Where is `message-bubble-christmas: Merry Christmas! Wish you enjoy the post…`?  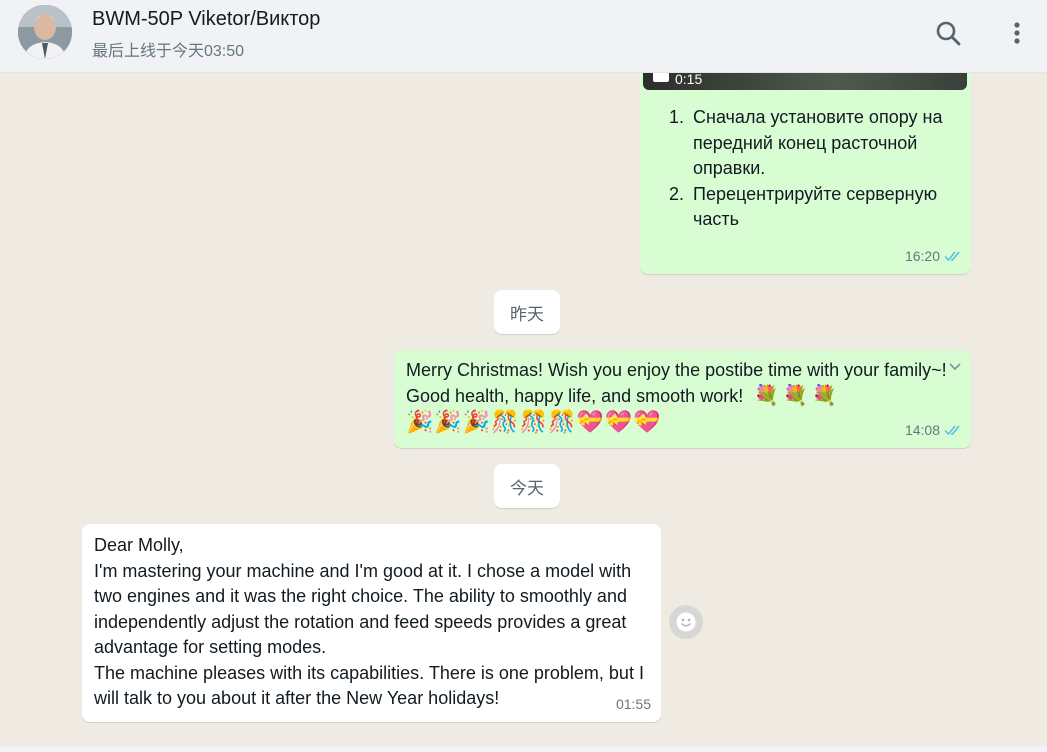
message-bubble-christmas: Merry Christmas! Wish you enjoy the post… is located at coordinates (682, 399).